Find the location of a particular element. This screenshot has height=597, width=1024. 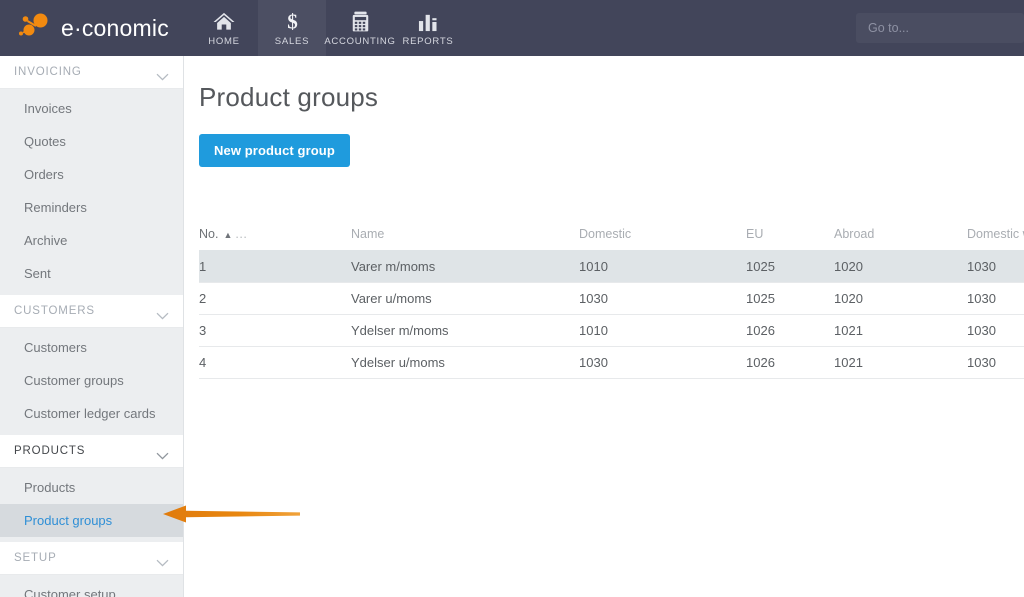

molecule-dots-icon is located at coordinates (36, 28).